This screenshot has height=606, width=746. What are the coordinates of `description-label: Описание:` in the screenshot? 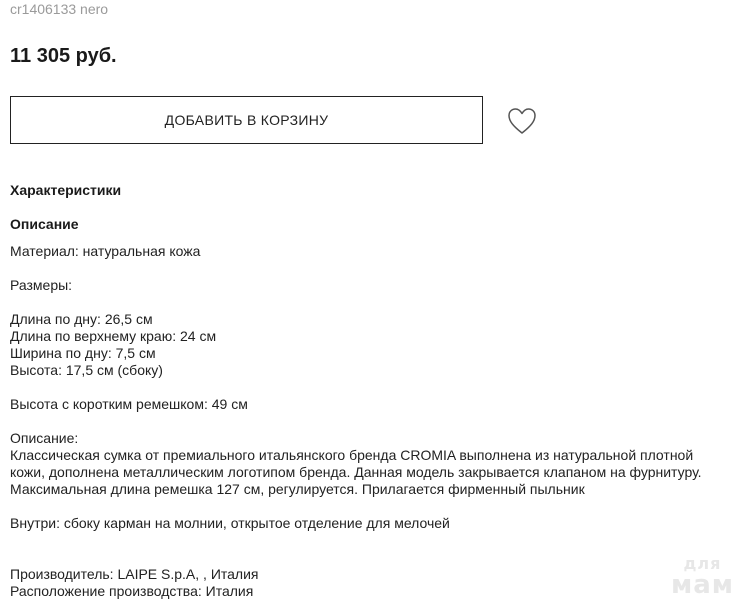 It's located at (44, 438).